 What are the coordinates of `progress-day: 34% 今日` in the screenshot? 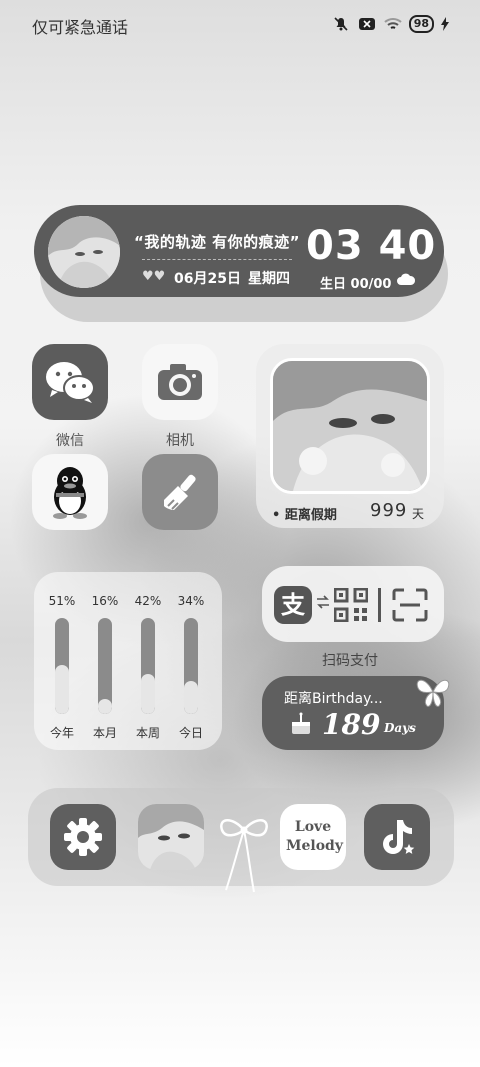 It's located at (191, 656).